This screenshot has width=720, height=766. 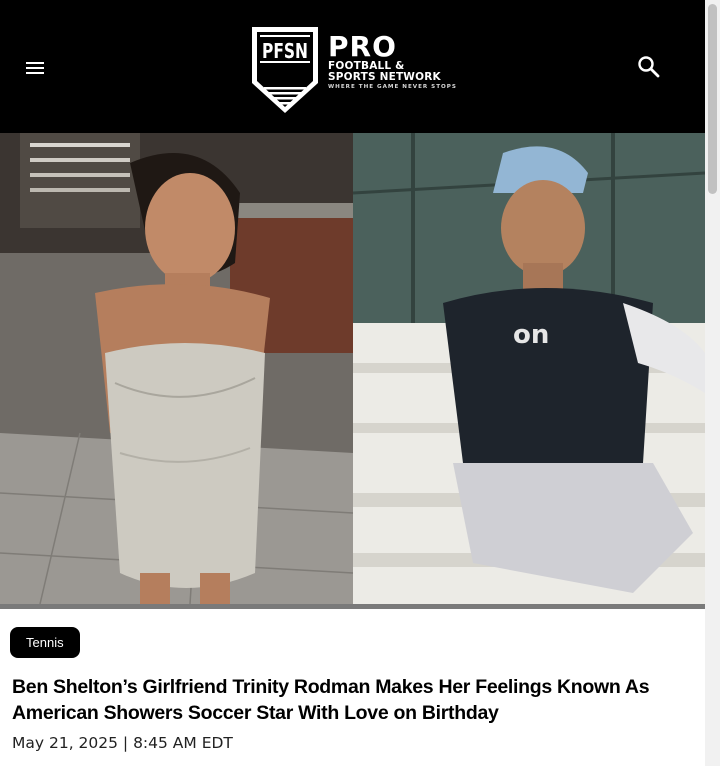 What do you see at coordinates (712, 383) in the screenshot?
I see `vertical-scrollbar` at bounding box center [712, 383].